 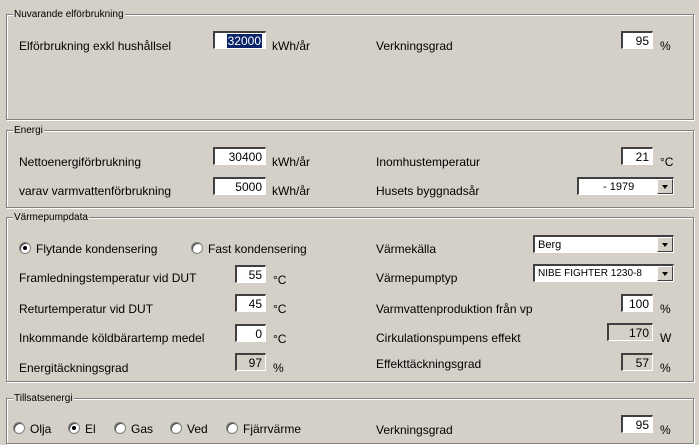 What do you see at coordinates (429, 364) in the screenshot?
I see `power-coverage-label: Effekttäckningsgrad` at bounding box center [429, 364].